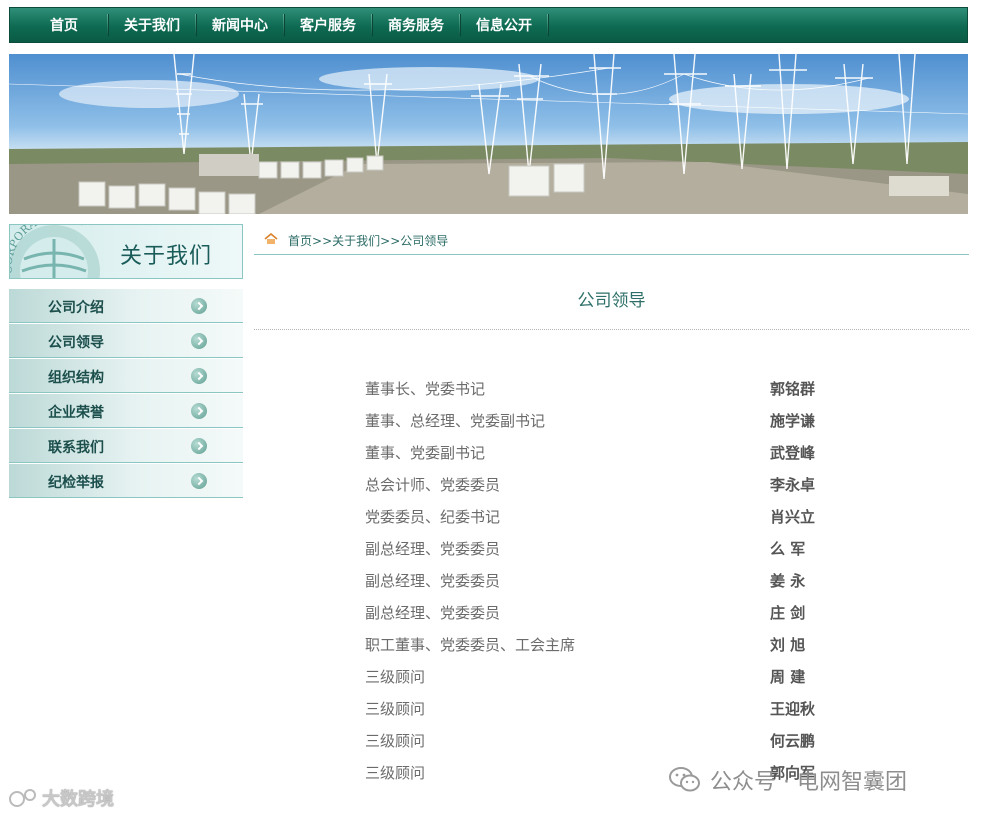 This screenshot has width=981, height=819. I want to click on leader-name: 庄 剑, so click(788, 613).